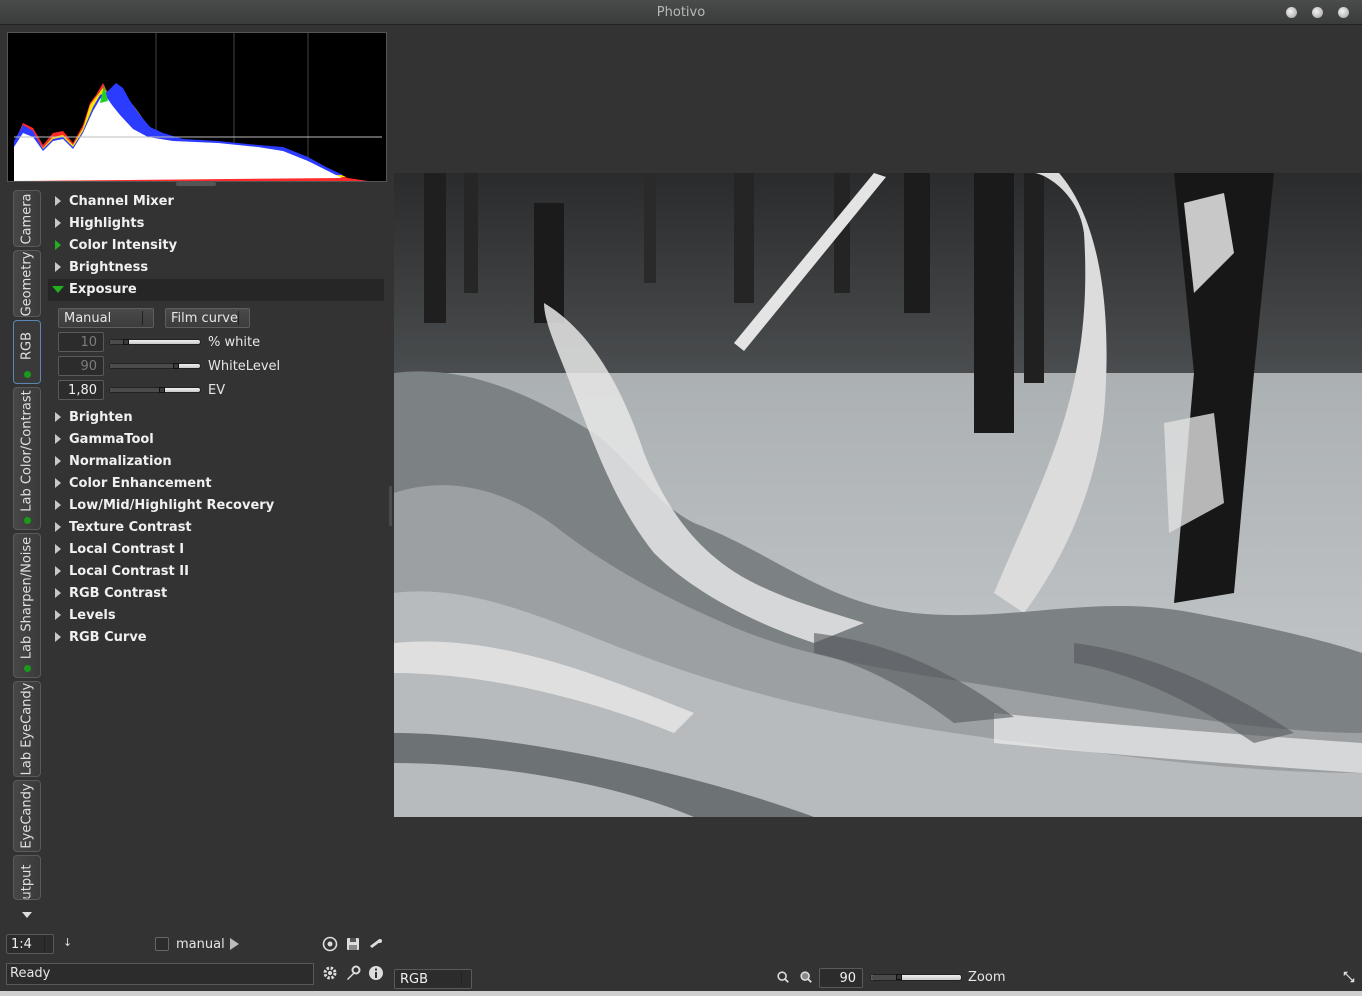  I want to click on tab-label: Camera, so click(27, 218).